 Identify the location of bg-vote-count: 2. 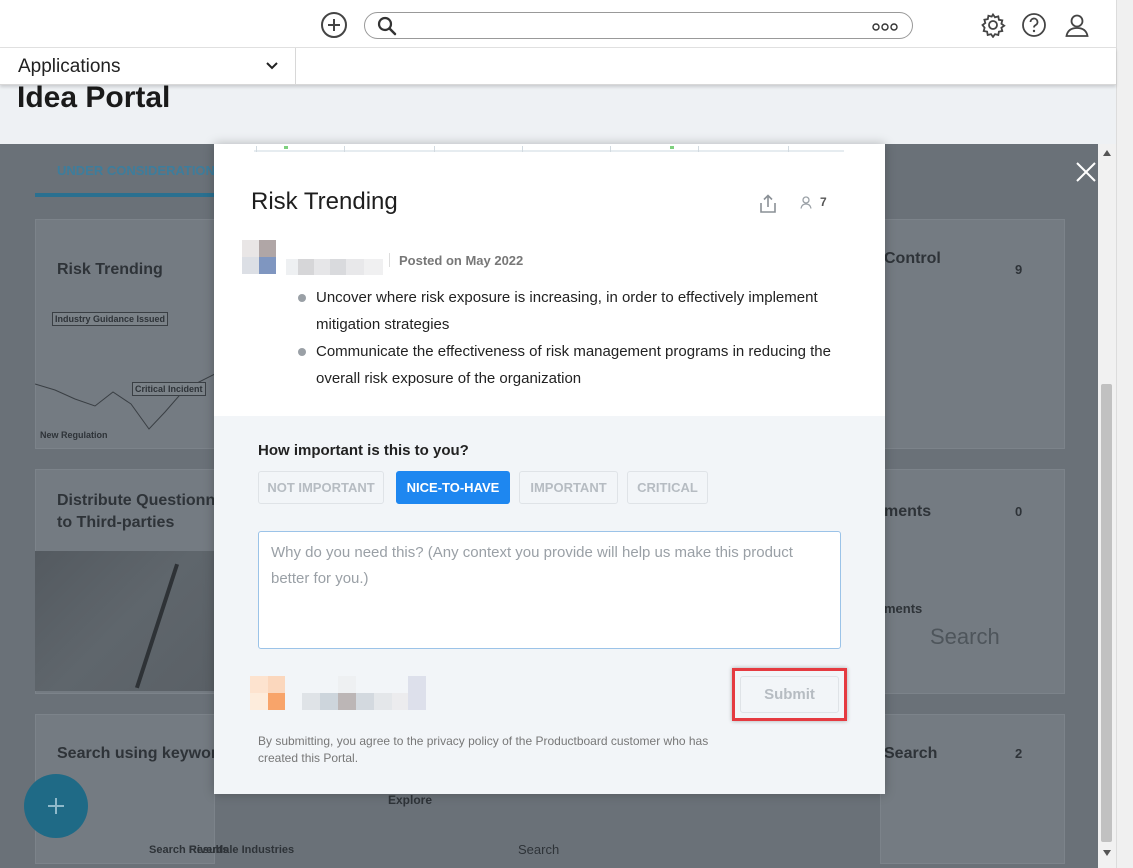
(1019, 753).